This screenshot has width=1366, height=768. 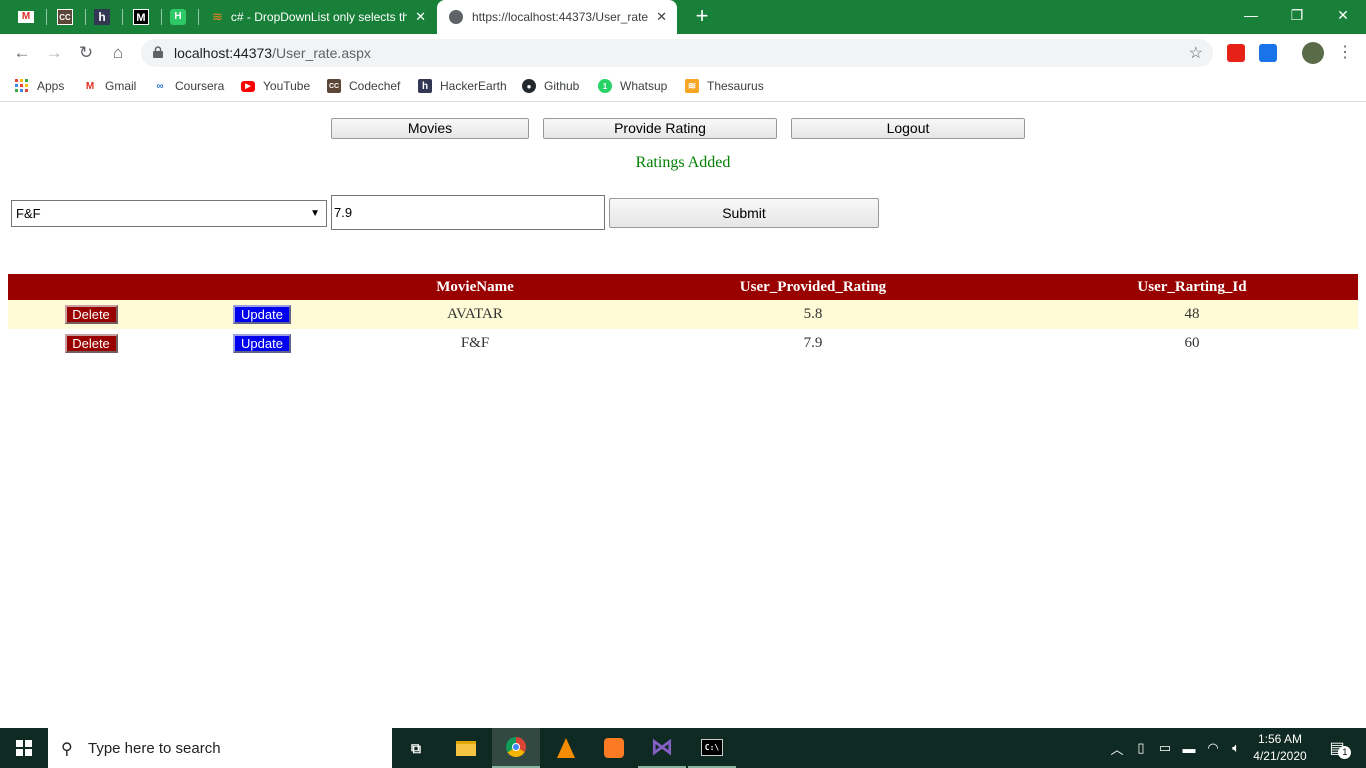 What do you see at coordinates (475, 314) in the screenshot?
I see `movie-name-cell: AVATAR` at bounding box center [475, 314].